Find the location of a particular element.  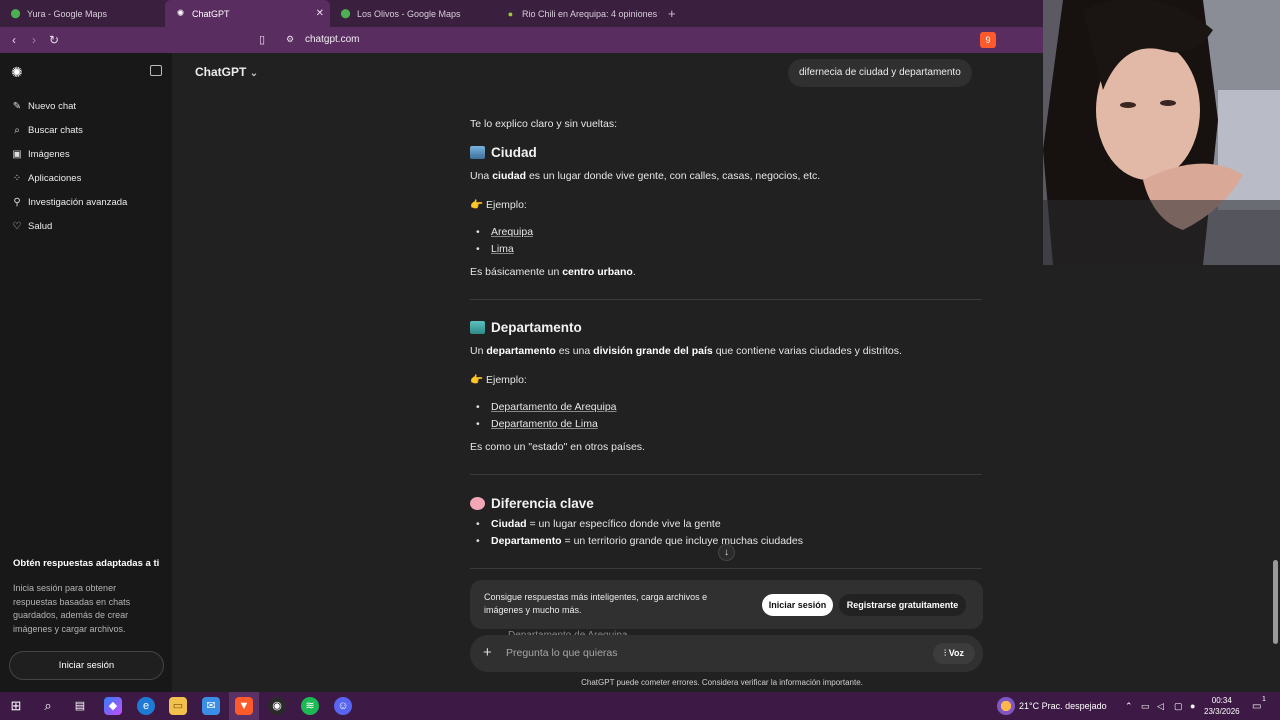

model-selector: ChatGPT ⌄ is located at coordinates (226, 72).